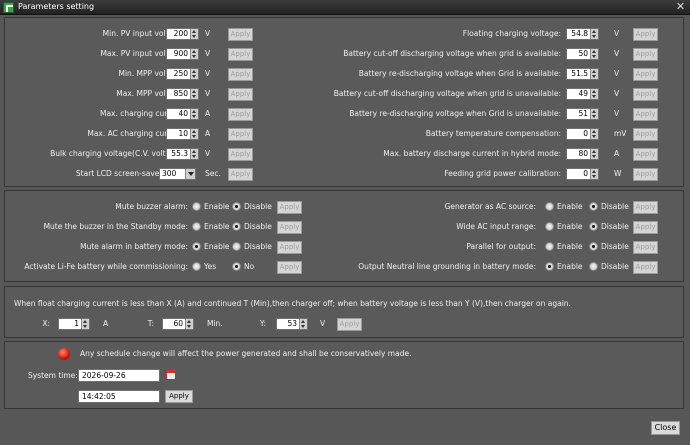  I want to click on param-input: 10, so click(182, 134).